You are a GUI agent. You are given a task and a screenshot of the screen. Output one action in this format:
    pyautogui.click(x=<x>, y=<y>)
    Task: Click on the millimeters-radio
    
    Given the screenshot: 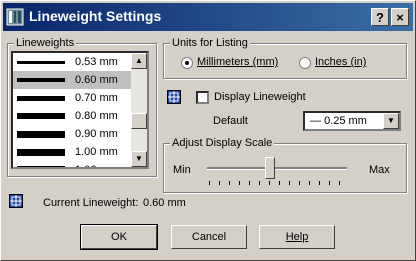 What is the action you would take?
    pyautogui.click(x=187, y=63)
    